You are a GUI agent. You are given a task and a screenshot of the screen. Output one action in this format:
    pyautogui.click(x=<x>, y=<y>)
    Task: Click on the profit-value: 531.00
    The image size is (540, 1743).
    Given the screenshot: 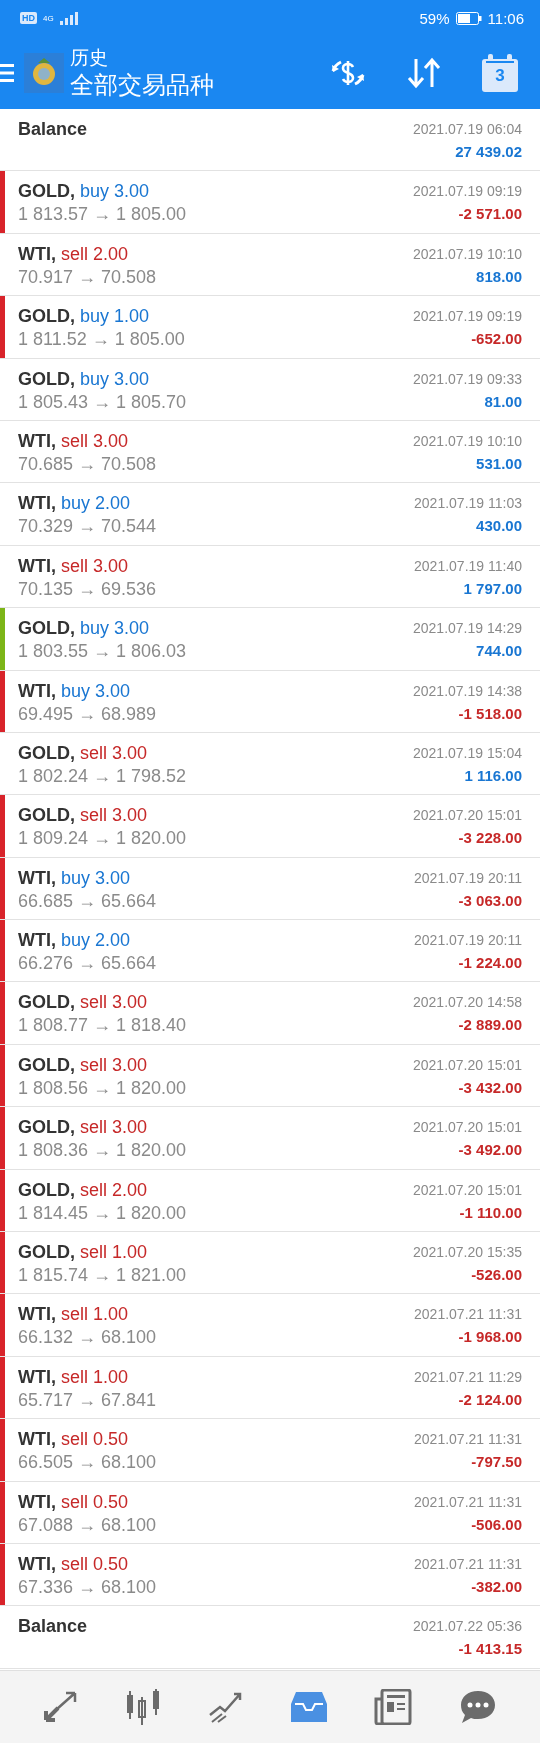 What is the action you would take?
    pyautogui.click(x=499, y=463)
    